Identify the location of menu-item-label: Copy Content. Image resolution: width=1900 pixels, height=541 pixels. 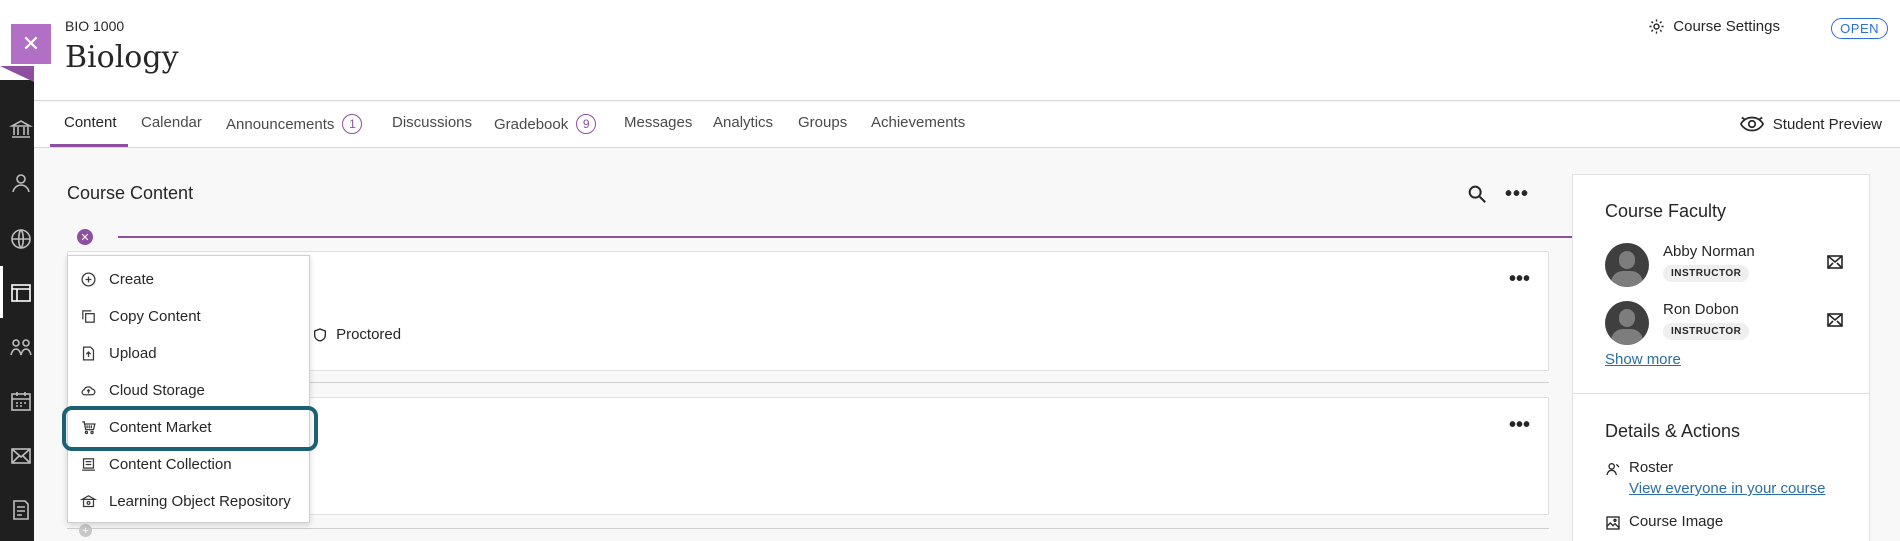
(155, 316).